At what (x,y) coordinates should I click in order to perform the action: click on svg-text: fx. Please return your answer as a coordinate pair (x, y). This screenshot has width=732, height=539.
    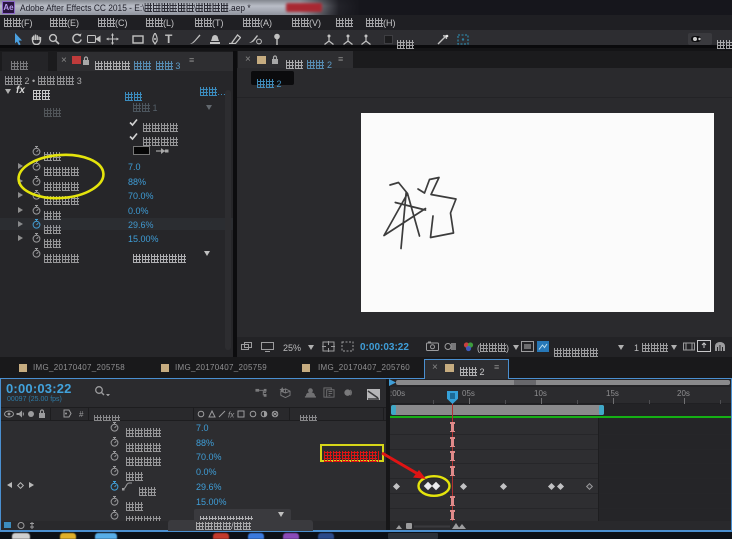
    Looking at the image, I should click on (231, 415).